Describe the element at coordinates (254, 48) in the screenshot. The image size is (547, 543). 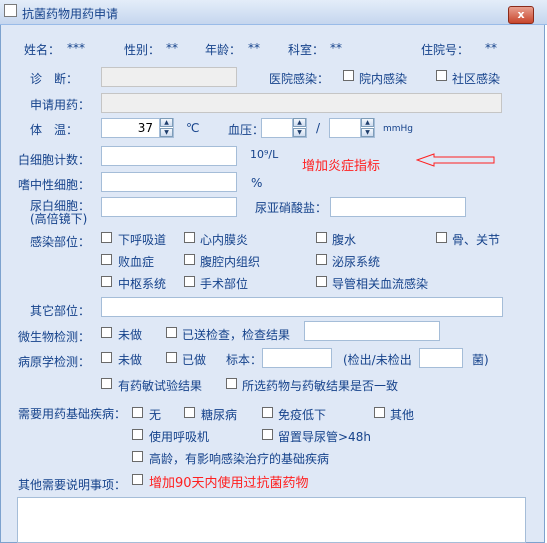
I see `age-value: **` at that location.